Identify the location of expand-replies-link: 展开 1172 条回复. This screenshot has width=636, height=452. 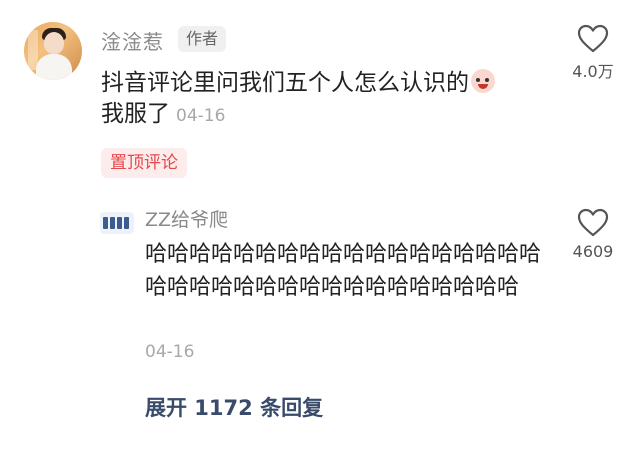
(234, 407).